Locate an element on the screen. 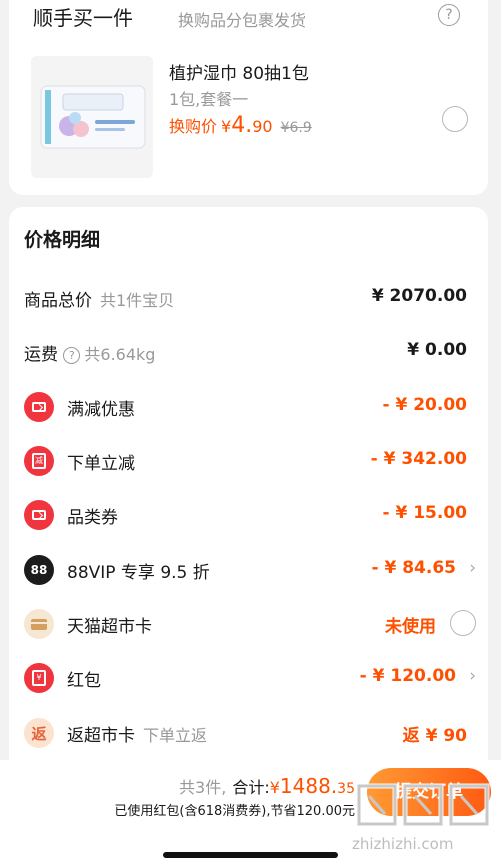  order-total: 共3件, 合计:¥1488.35 is located at coordinates (267, 786).